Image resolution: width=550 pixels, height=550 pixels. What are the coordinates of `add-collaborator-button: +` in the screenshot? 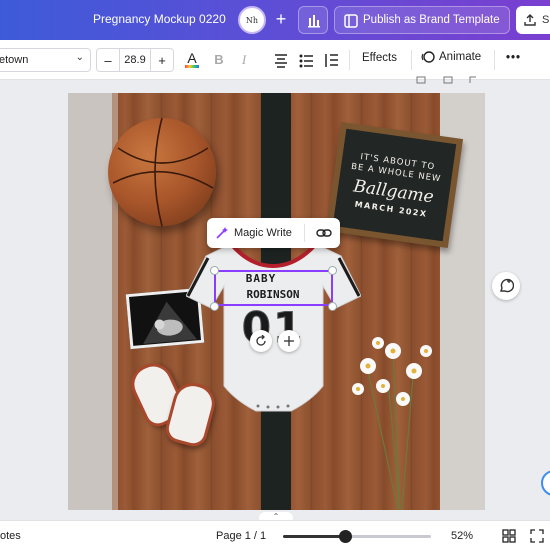 It's located at (281, 19).